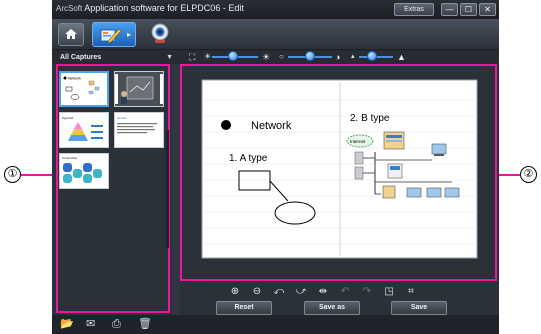 The height and width of the screenshot is (334, 541). I want to click on thumbnail-3-image: Pyramid, so click(82, 128).